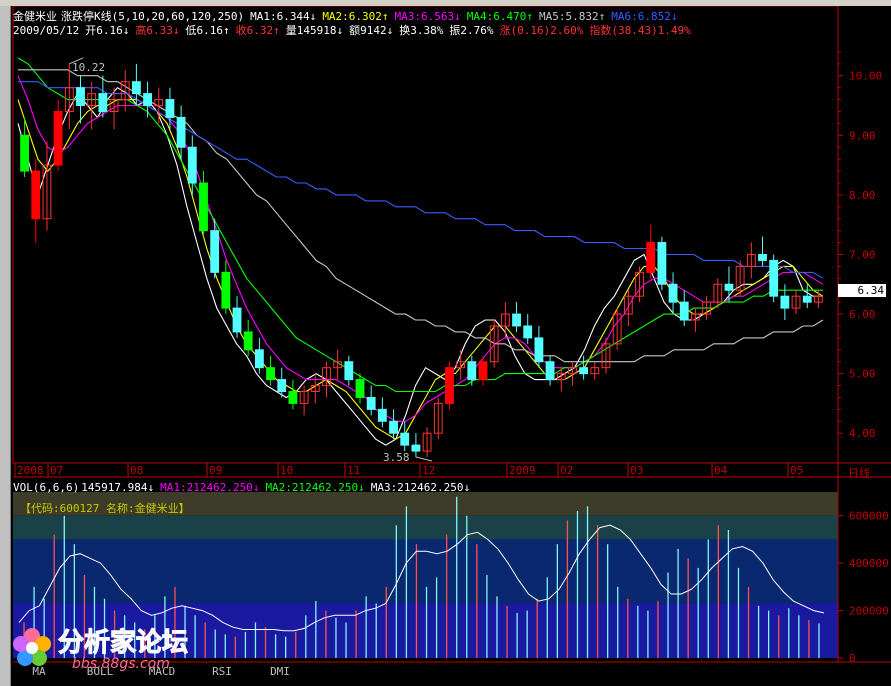 The width and height of the screenshot is (891, 686). What do you see at coordinates (178, 16) in the screenshot?
I see `indicator-params: (5,10,20,60,120,250)` at bounding box center [178, 16].